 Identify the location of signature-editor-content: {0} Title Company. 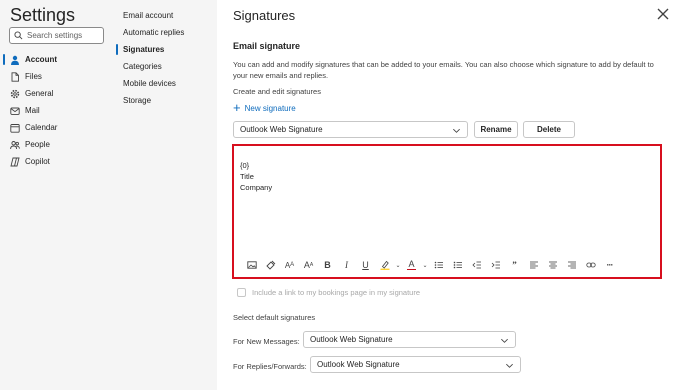
(256, 176).